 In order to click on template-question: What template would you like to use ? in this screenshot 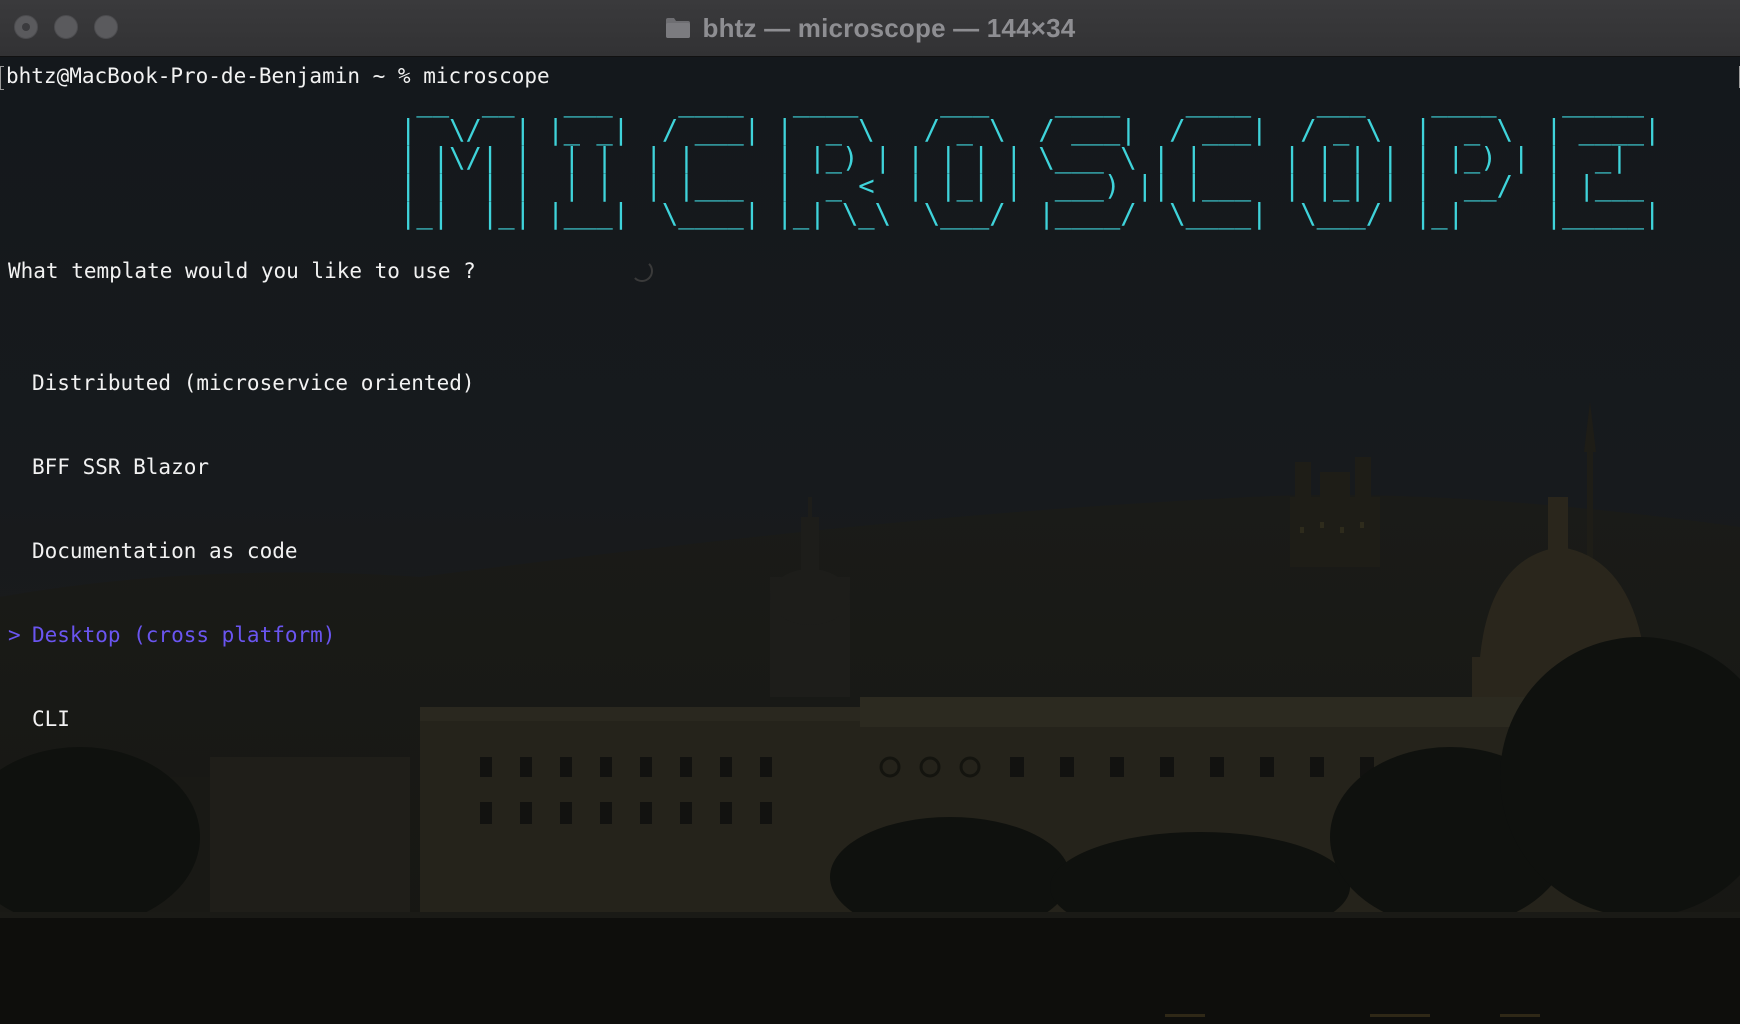, I will do `click(242, 271)`.